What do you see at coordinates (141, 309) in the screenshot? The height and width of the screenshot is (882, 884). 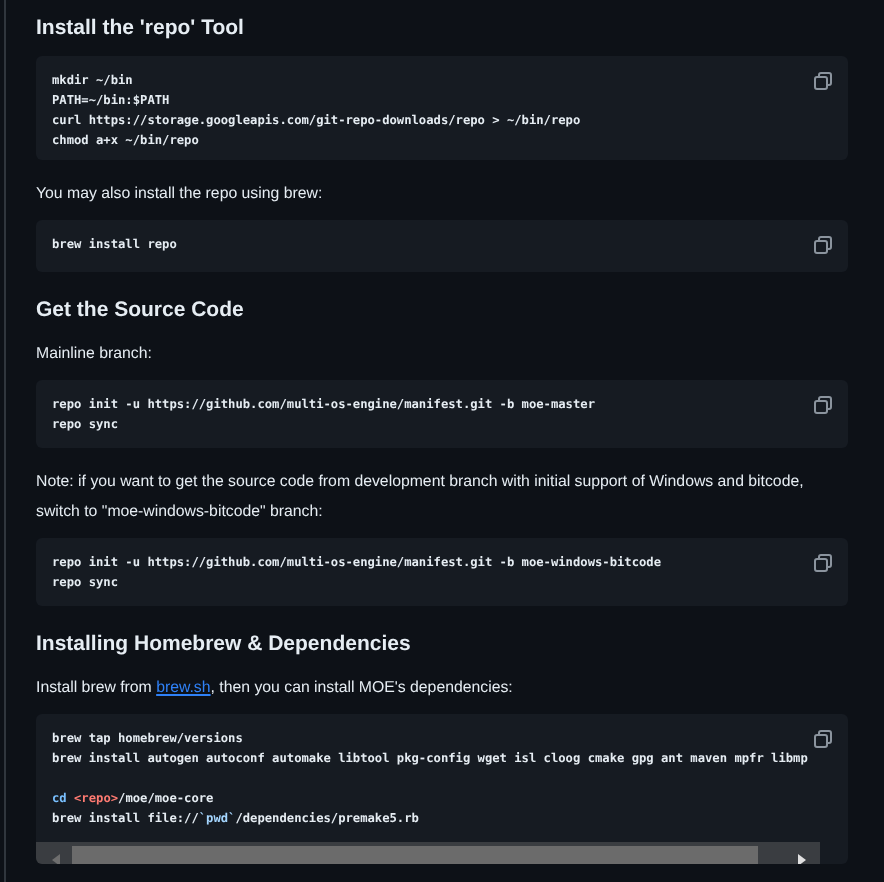 I see `section-heading: Get the Source Code` at bounding box center [141, 309].